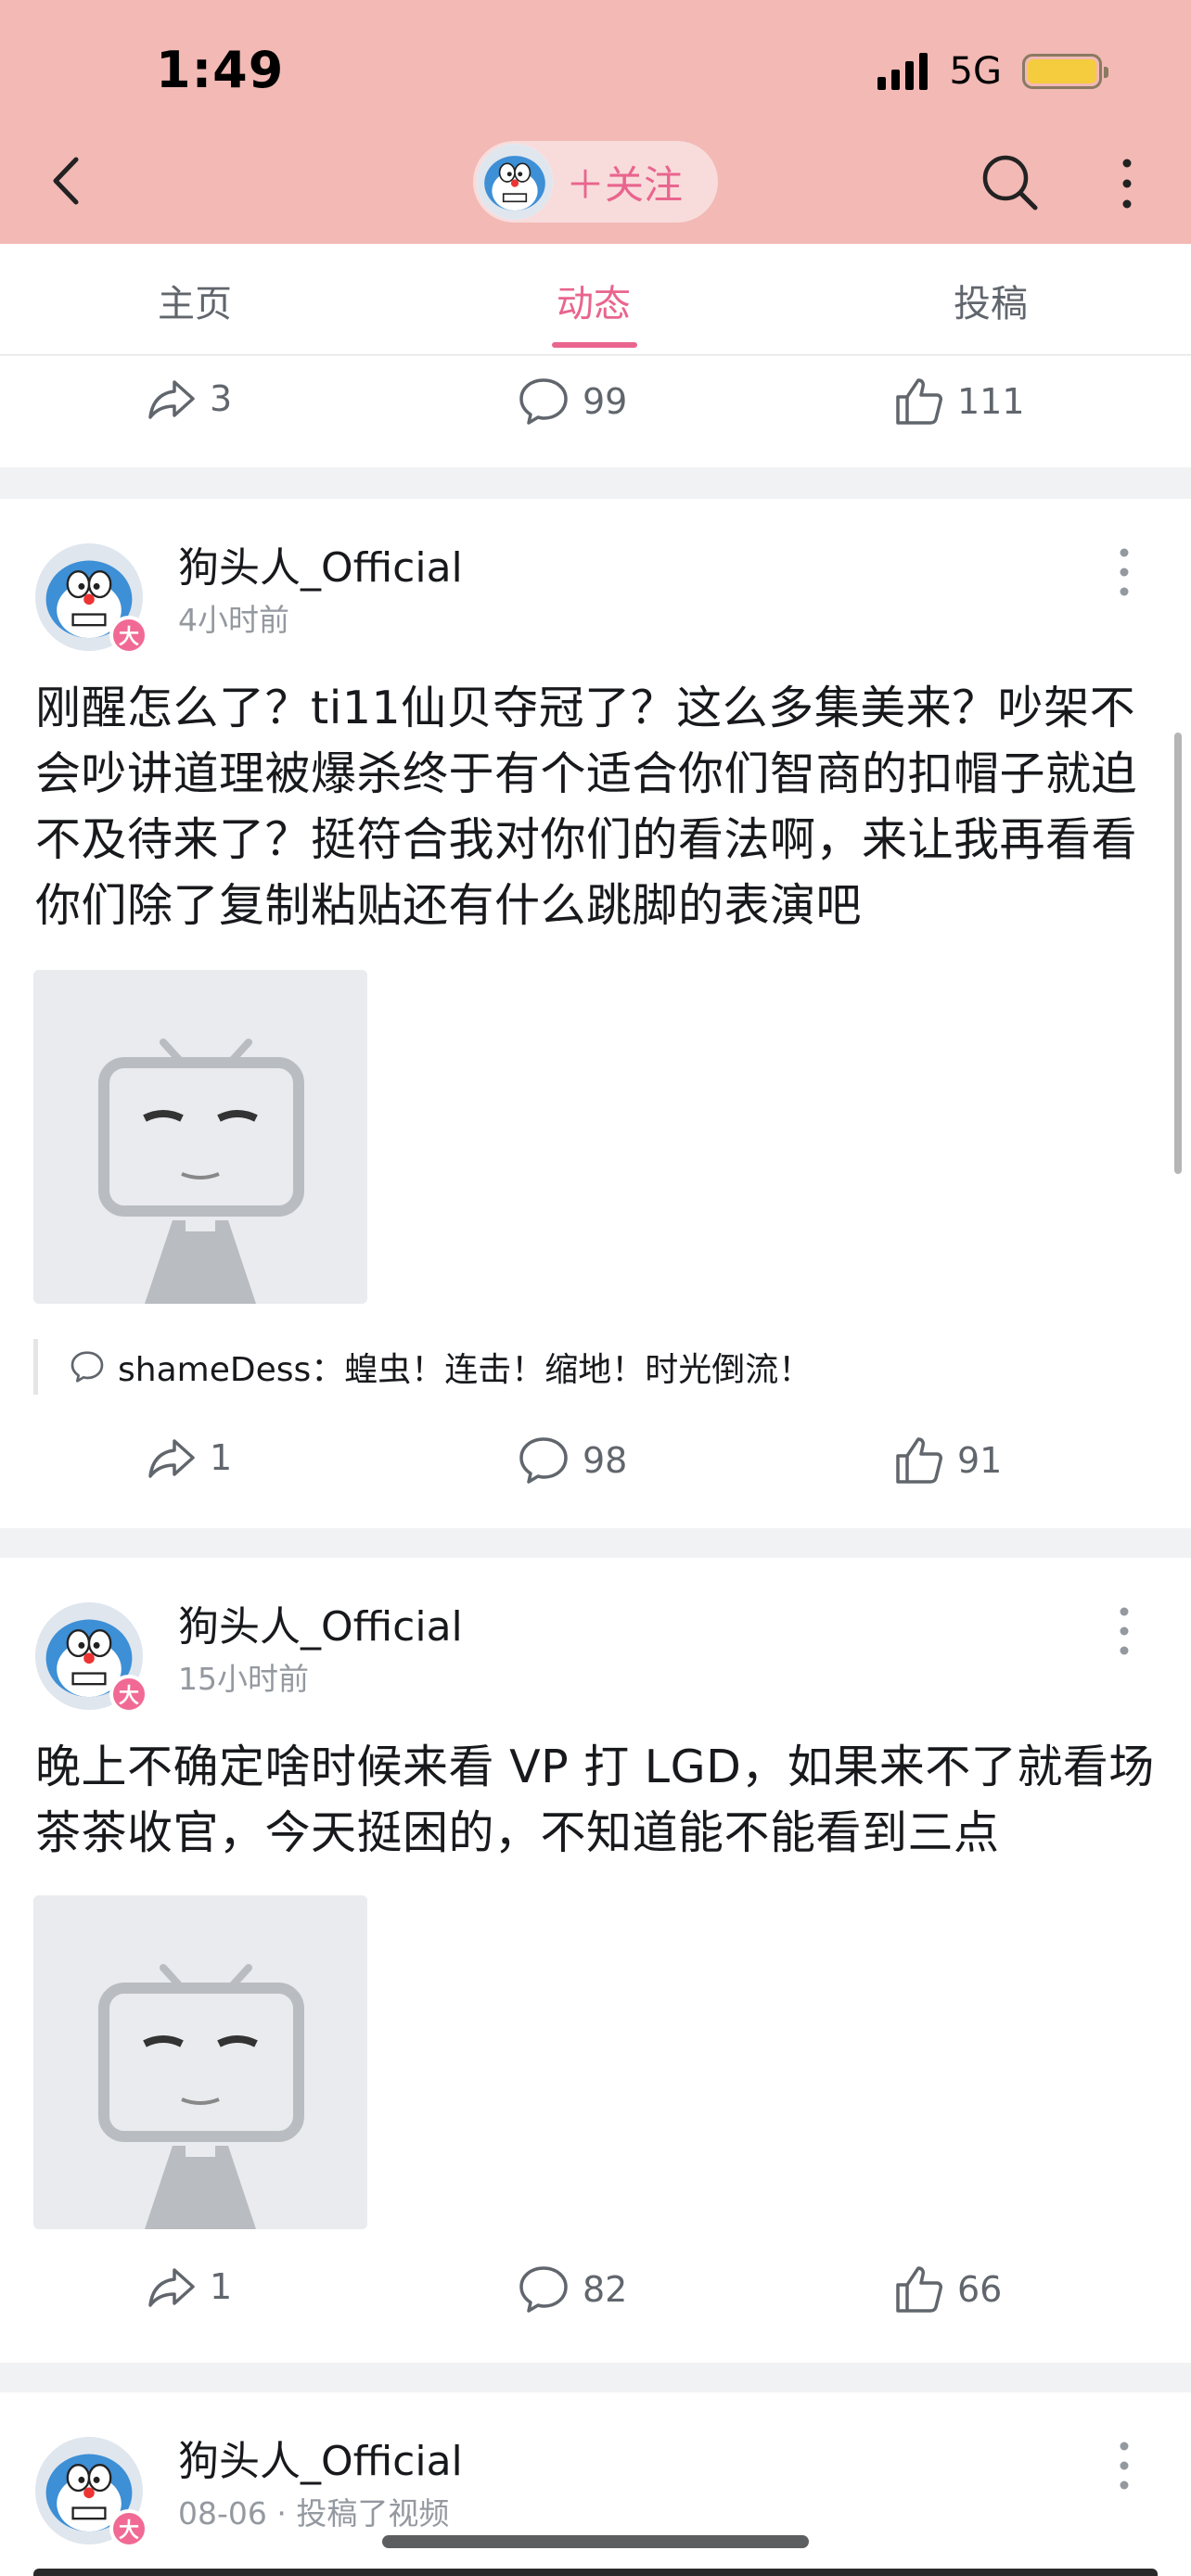  I want to click on like-button: 66, so click(948, 2289).